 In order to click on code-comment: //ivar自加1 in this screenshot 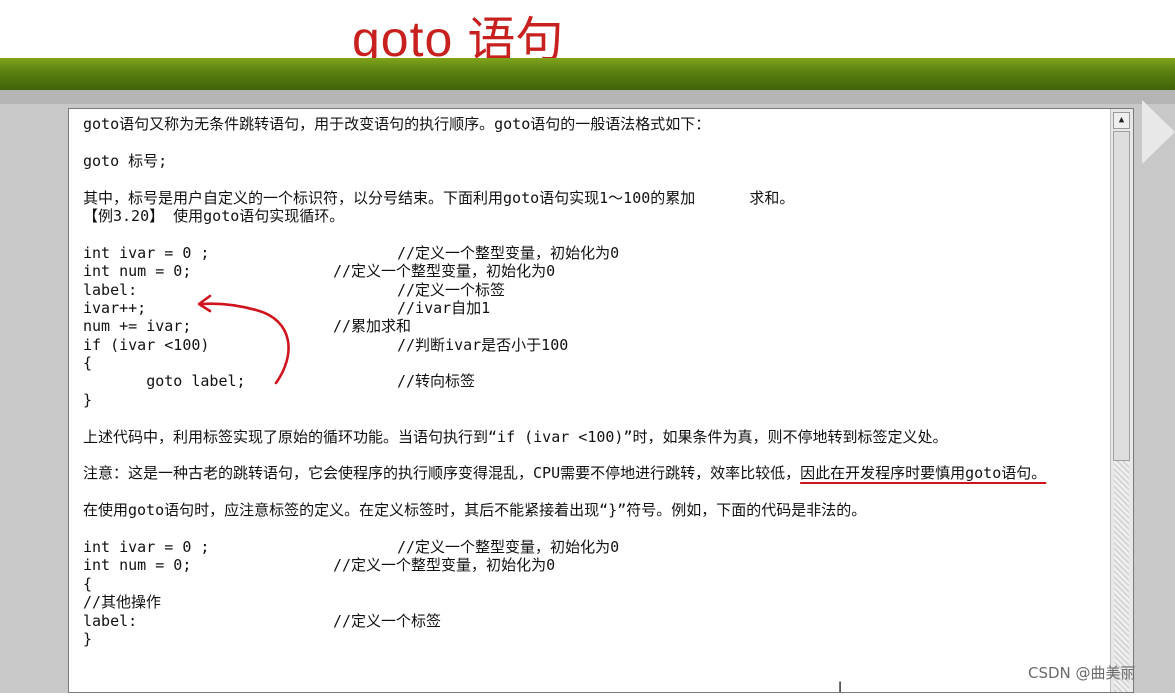, I will do `click(444, 307)`.